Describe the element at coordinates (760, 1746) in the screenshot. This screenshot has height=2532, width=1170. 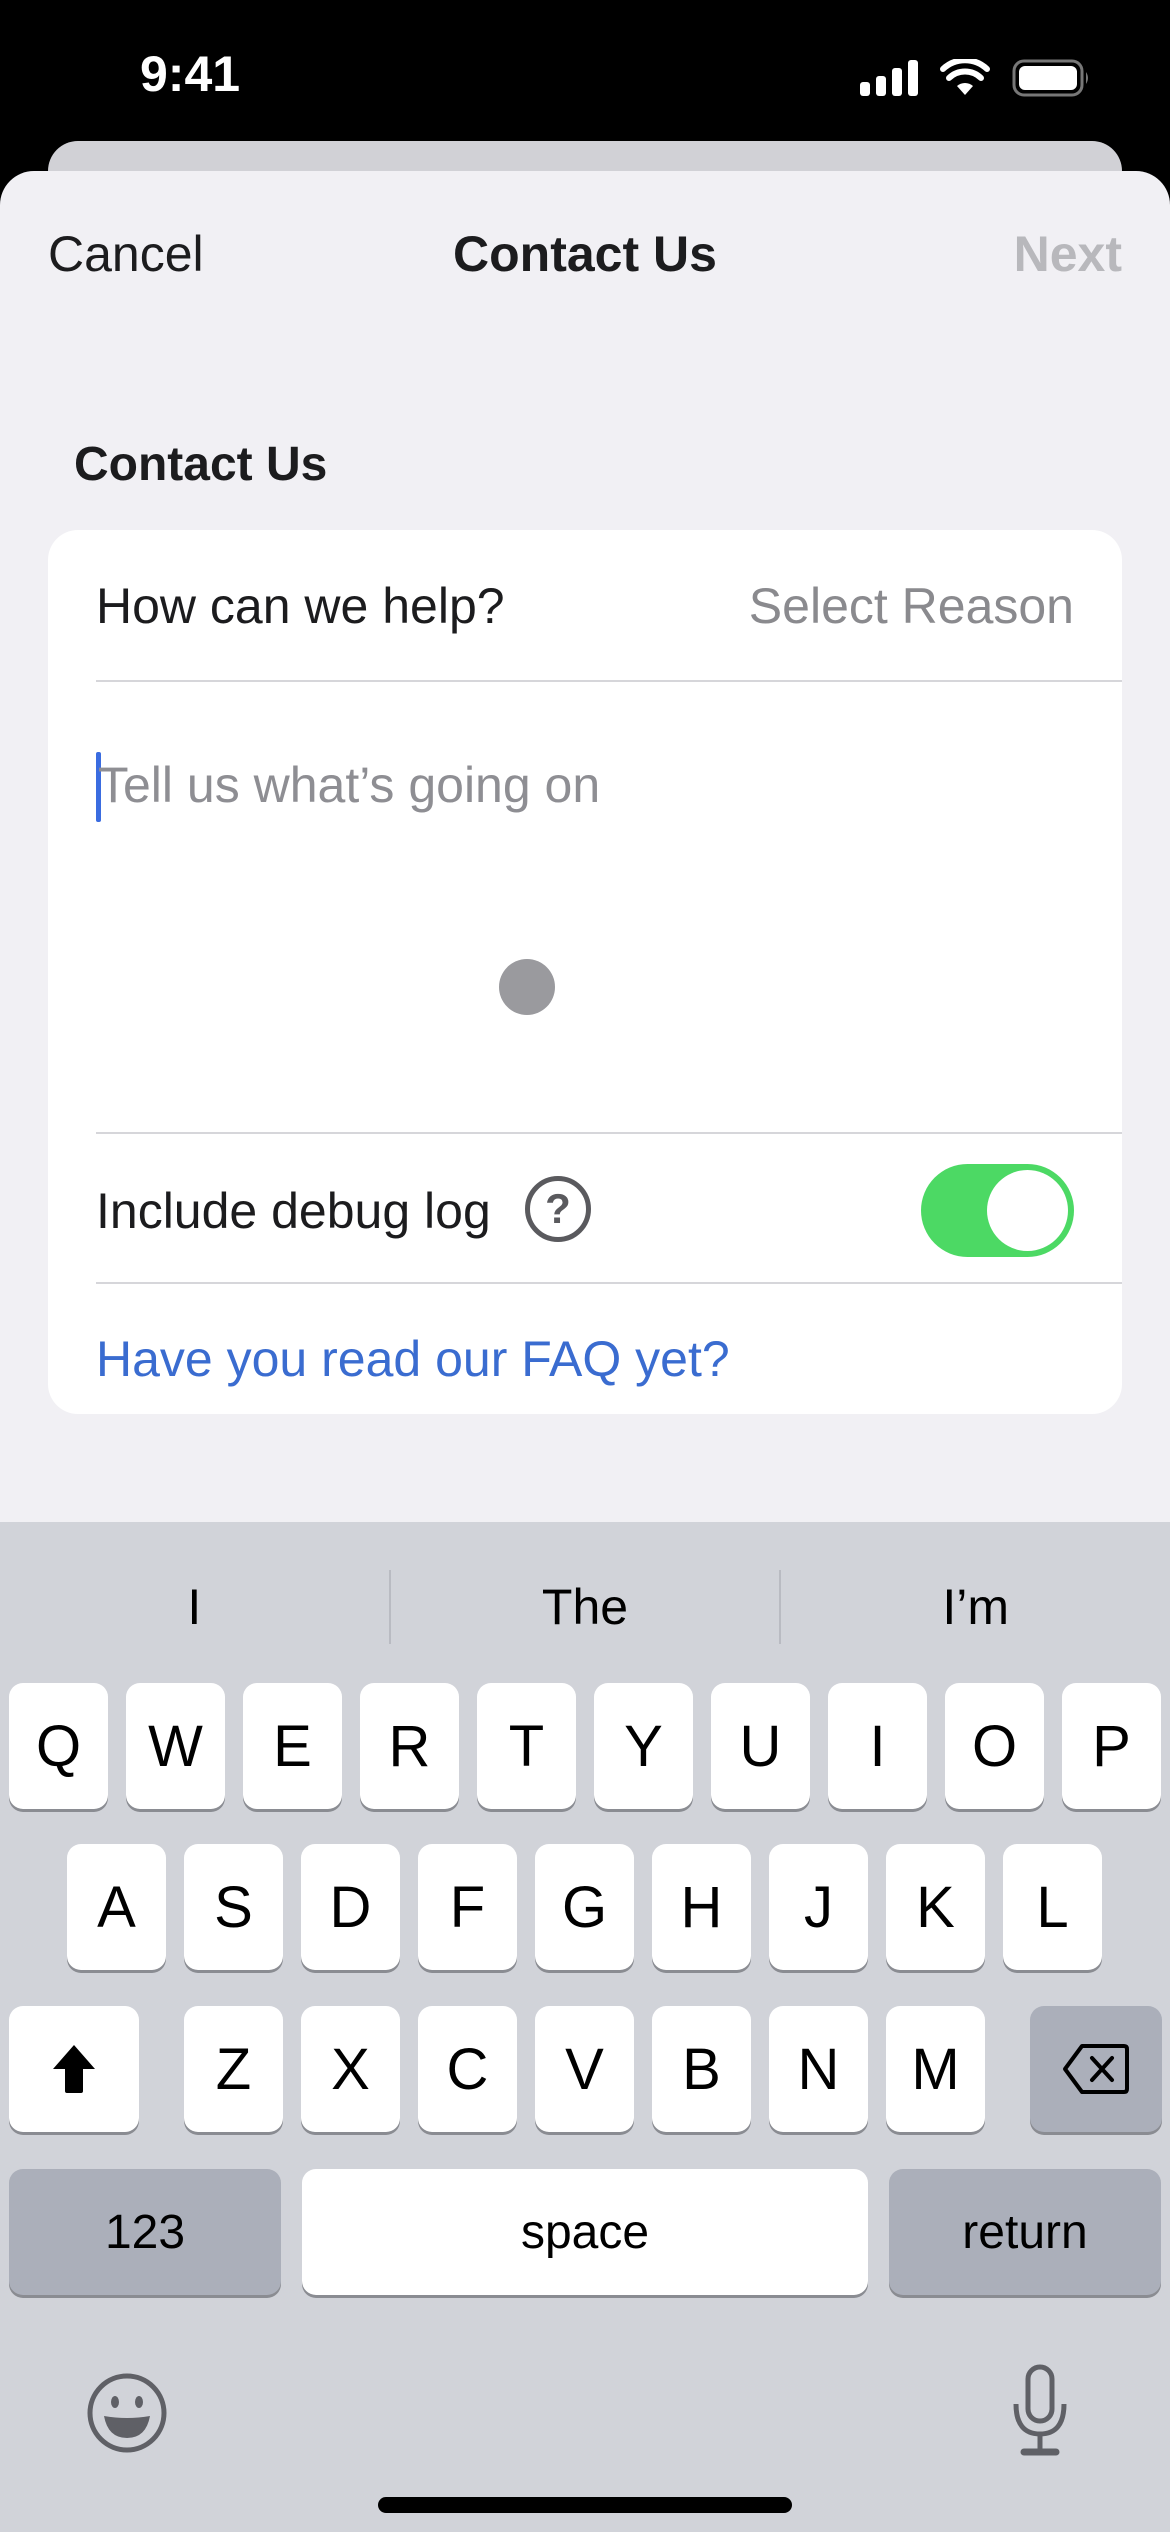
I see `key-u: U` at that location.